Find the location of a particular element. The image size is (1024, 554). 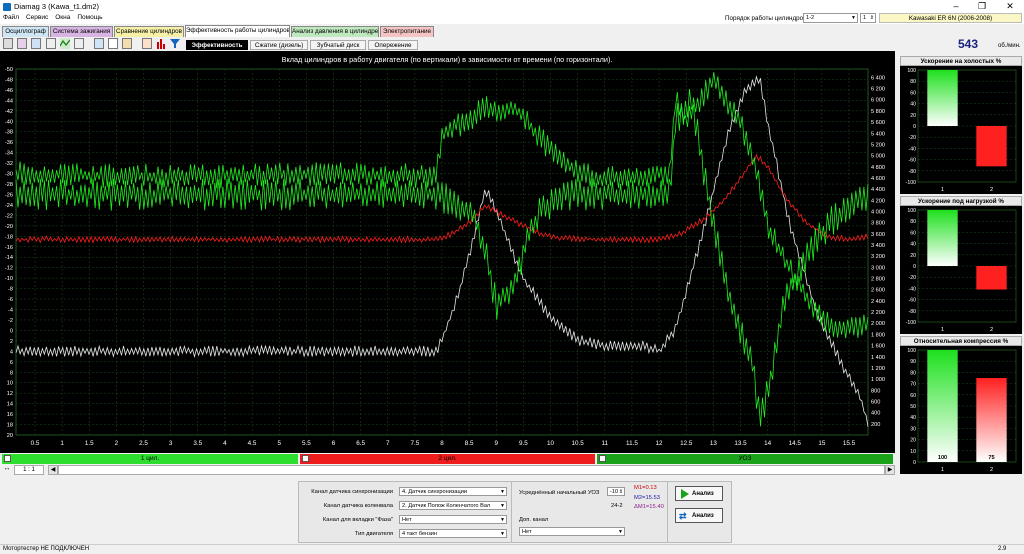

x-tick-label: 13 is located at coordinates (714, 443).